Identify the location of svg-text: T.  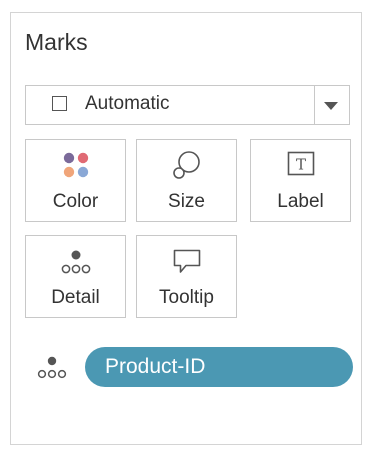
(300, 165).